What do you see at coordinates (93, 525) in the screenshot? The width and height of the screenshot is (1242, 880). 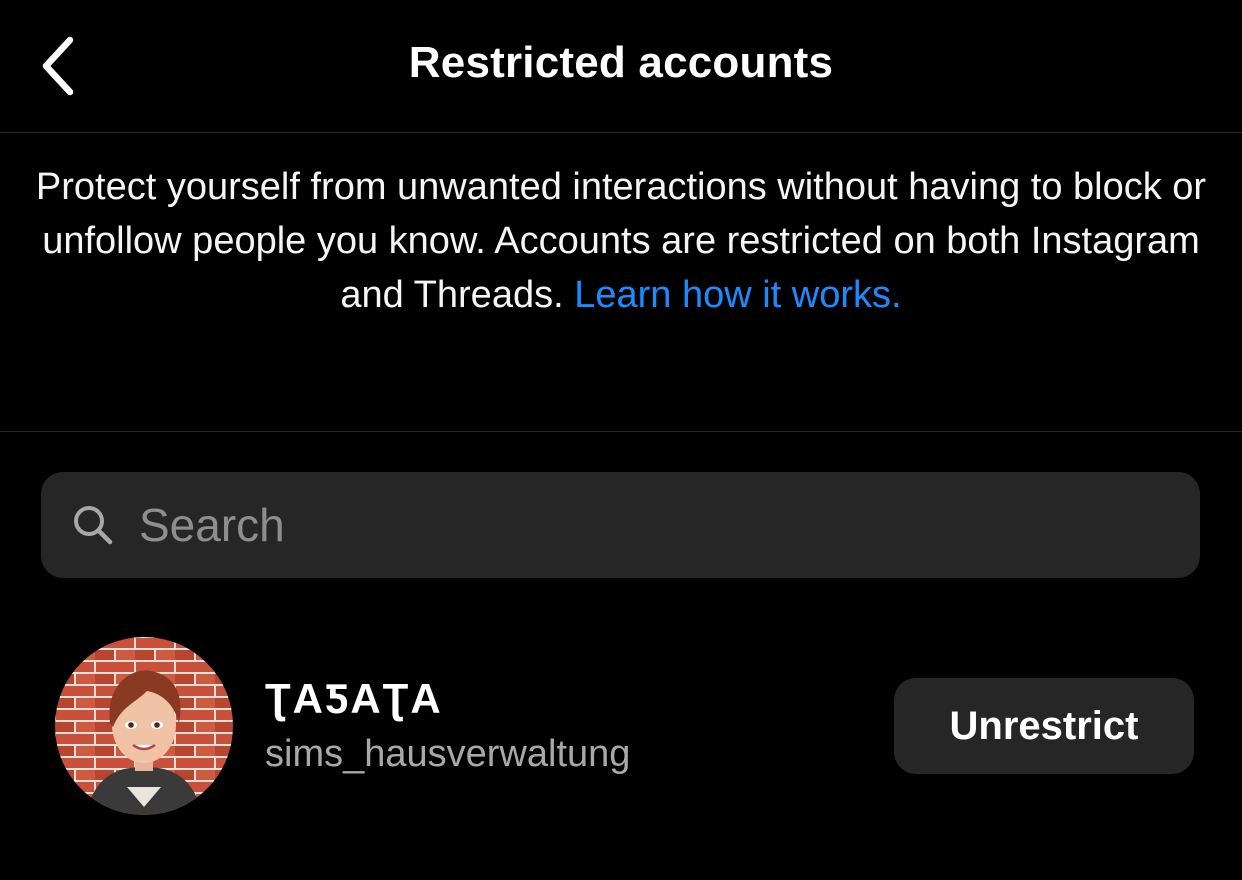 I see `search-icon` at bounding box center [93, 525].